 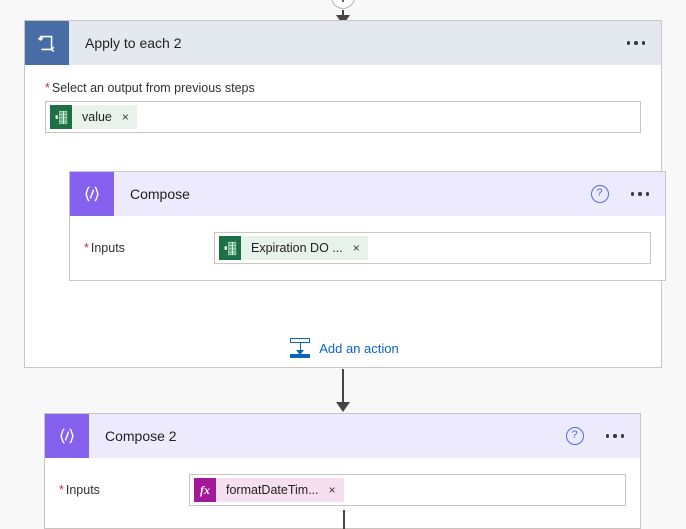 What do you see at coordinates (615, 436) in the screenshot?
I see `compose-2-more-menu` at bounding box center [615, 436].